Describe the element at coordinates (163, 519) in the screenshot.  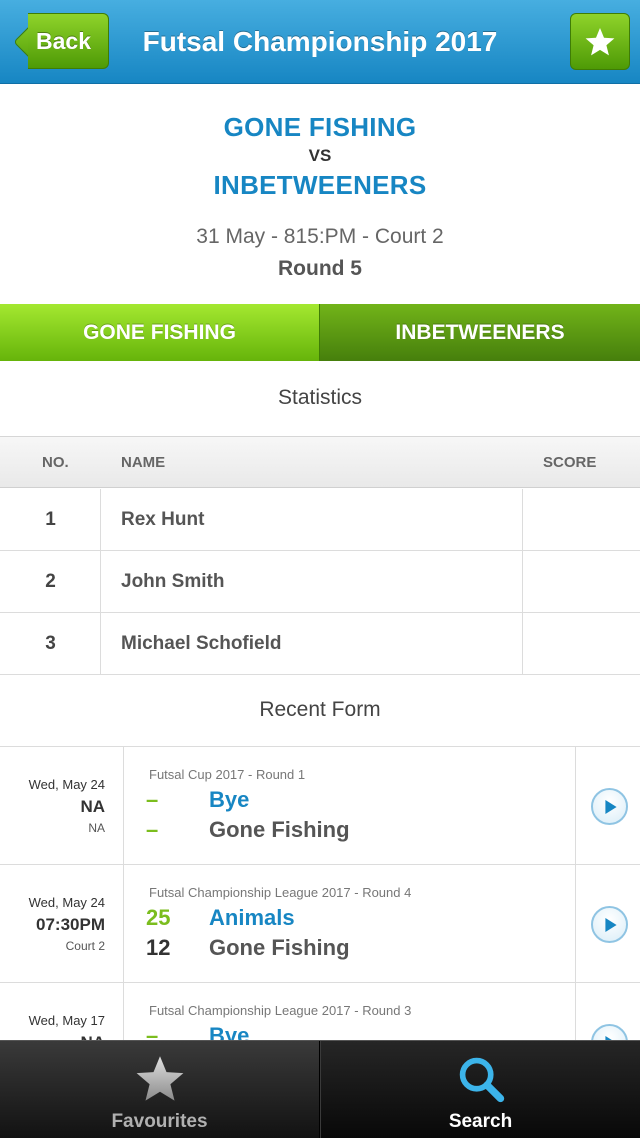
I see `player-name: Rex Hunt` at that location.